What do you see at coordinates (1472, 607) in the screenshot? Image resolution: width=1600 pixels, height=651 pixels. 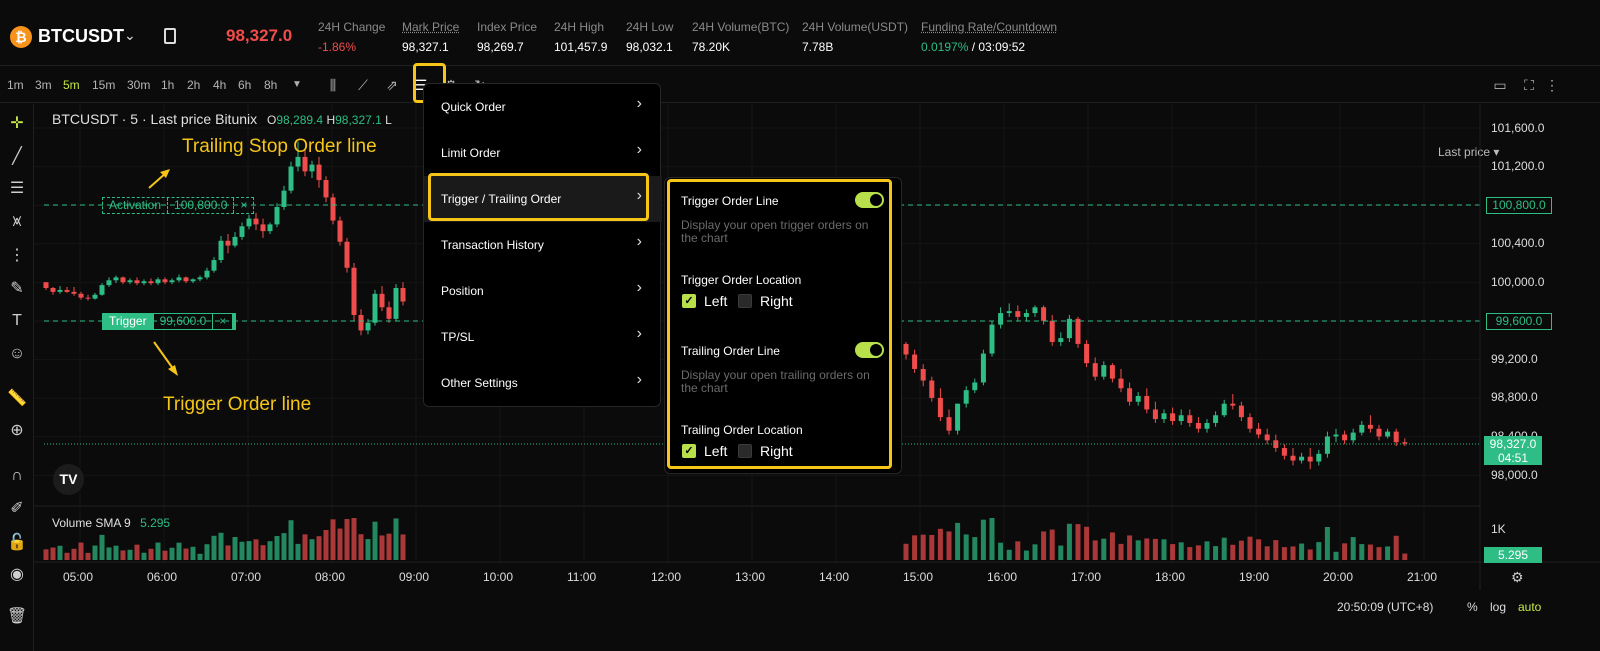 I see `percent-scale-button: %` at bounding box center [1472, 607].